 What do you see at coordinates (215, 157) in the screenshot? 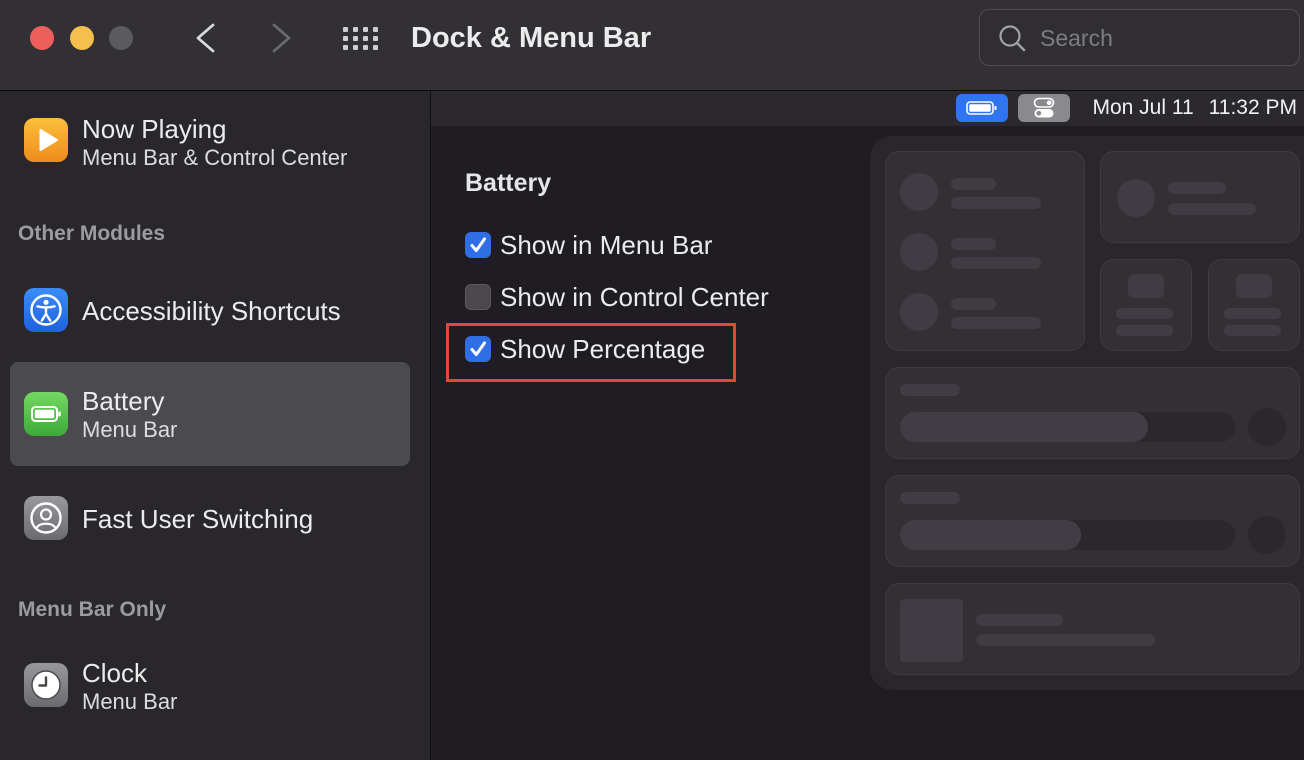
I see `sidebar-item-subtitle: Menu Bar & Control Center` at bounding box center [215, 157].